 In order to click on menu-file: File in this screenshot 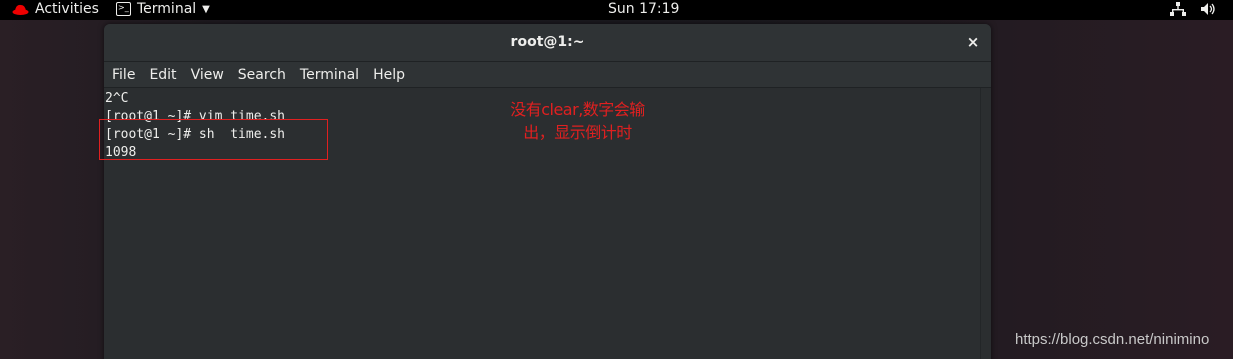, I will do `click(123, 75)`.